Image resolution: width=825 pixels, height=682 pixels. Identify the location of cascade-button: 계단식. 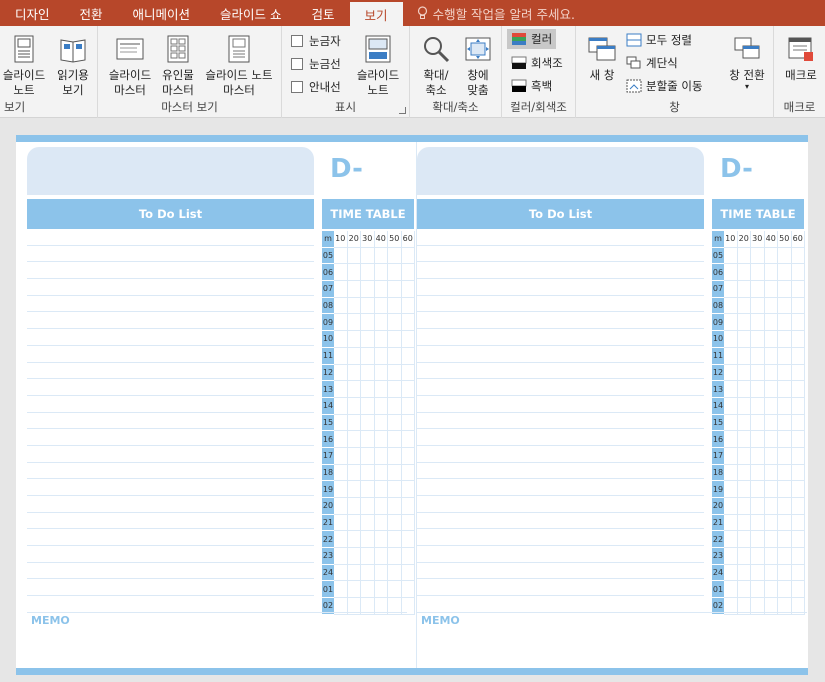
(652, 63).